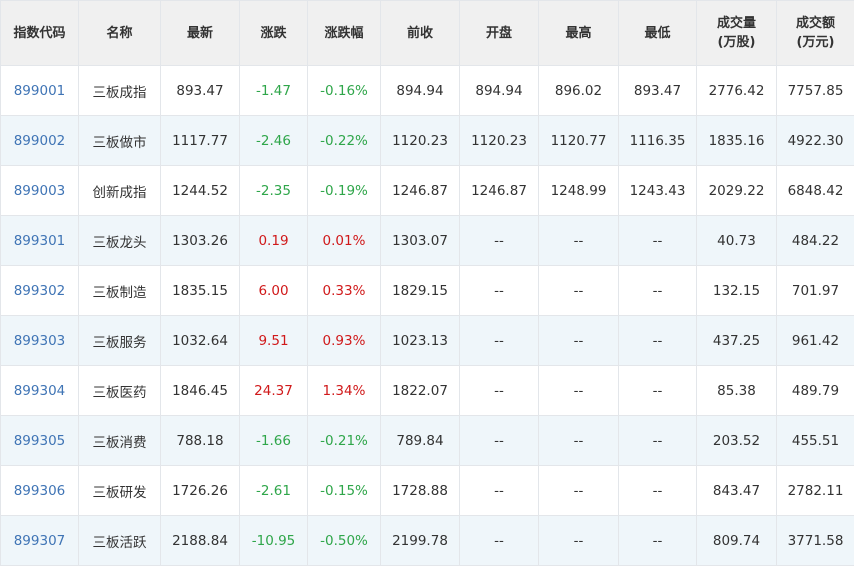 The image size is (854, 566). I want to click on prev-close: 2199.78, so click(420, 541).